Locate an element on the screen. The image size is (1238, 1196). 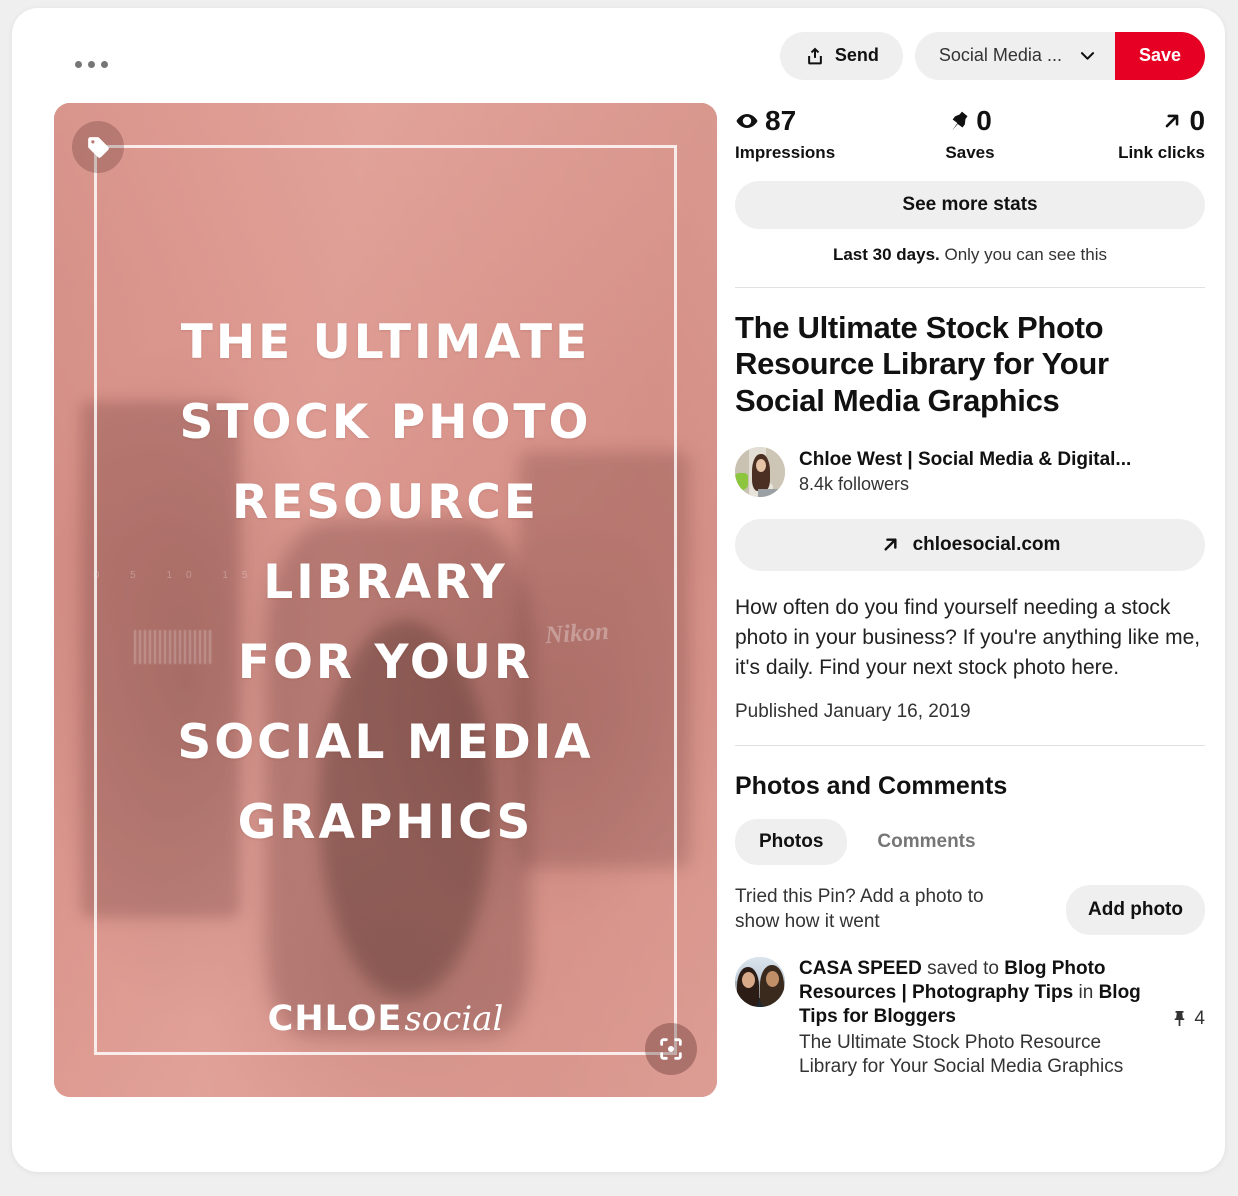
headline-line-1: THE ULTIMATE is located at coordinates (385, 342).